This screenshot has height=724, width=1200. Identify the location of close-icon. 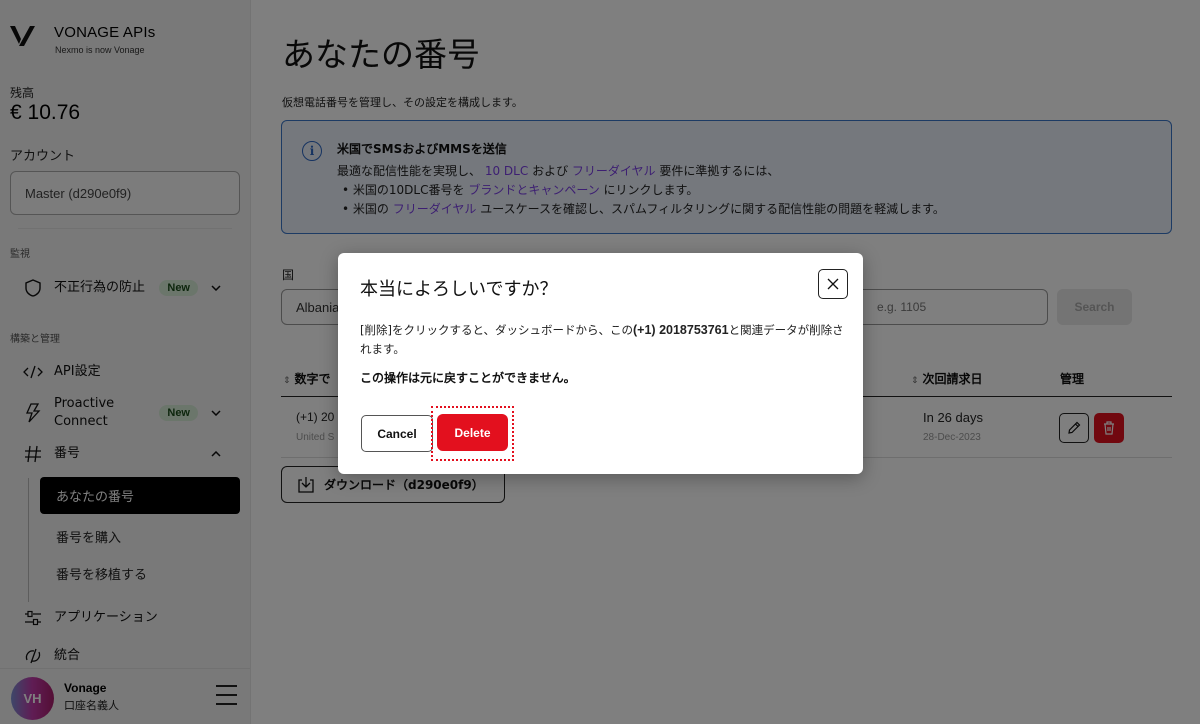
(833, 284).